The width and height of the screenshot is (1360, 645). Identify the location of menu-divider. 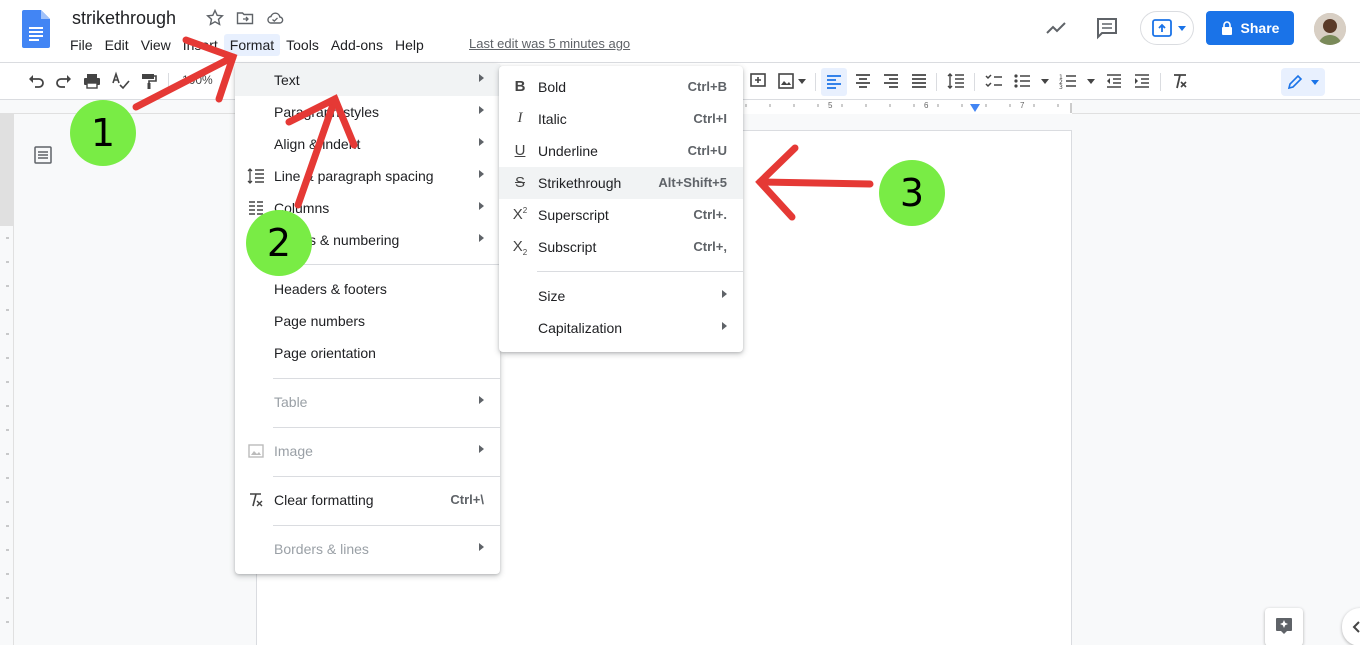
(386, 476).